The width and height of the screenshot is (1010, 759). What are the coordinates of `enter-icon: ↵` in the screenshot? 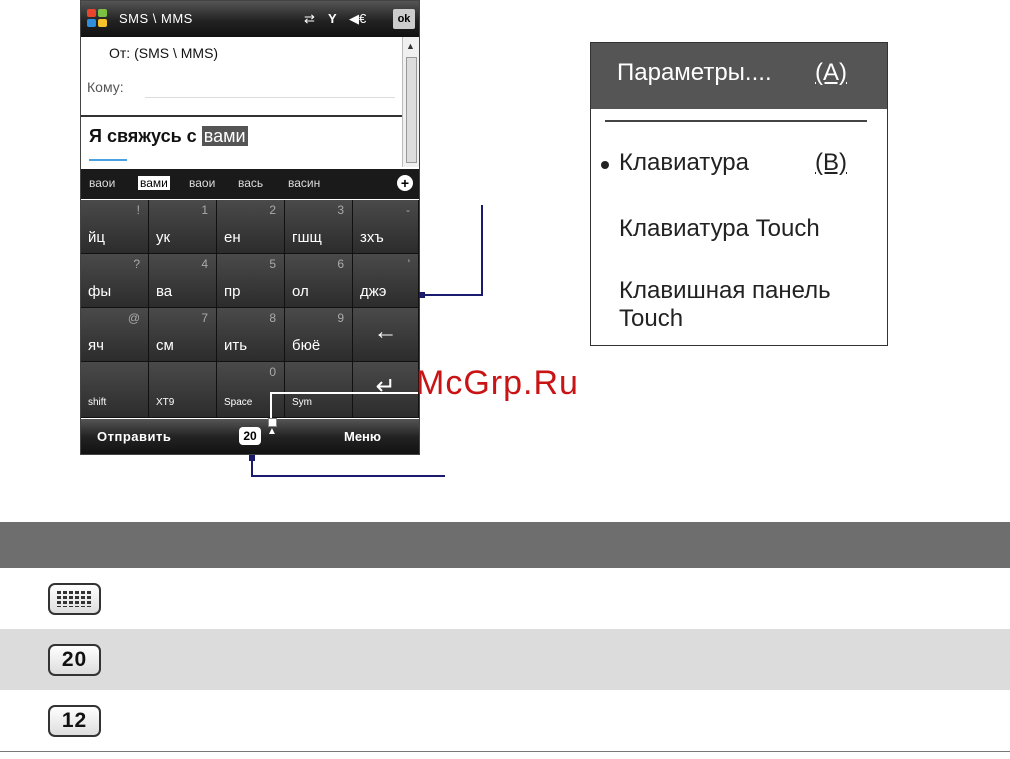 It's located at (385, 386).